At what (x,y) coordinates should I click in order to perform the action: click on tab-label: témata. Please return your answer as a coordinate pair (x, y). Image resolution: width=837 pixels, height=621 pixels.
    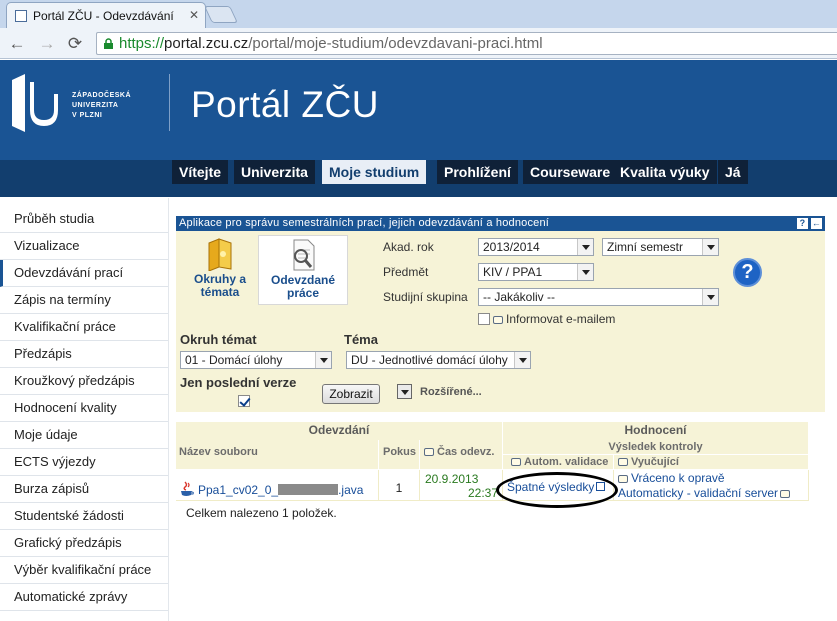
    Looking at the image, I should click on (220, 292).